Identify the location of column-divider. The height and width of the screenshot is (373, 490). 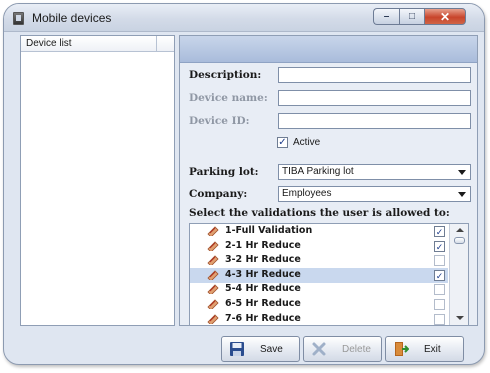
(156, 43).